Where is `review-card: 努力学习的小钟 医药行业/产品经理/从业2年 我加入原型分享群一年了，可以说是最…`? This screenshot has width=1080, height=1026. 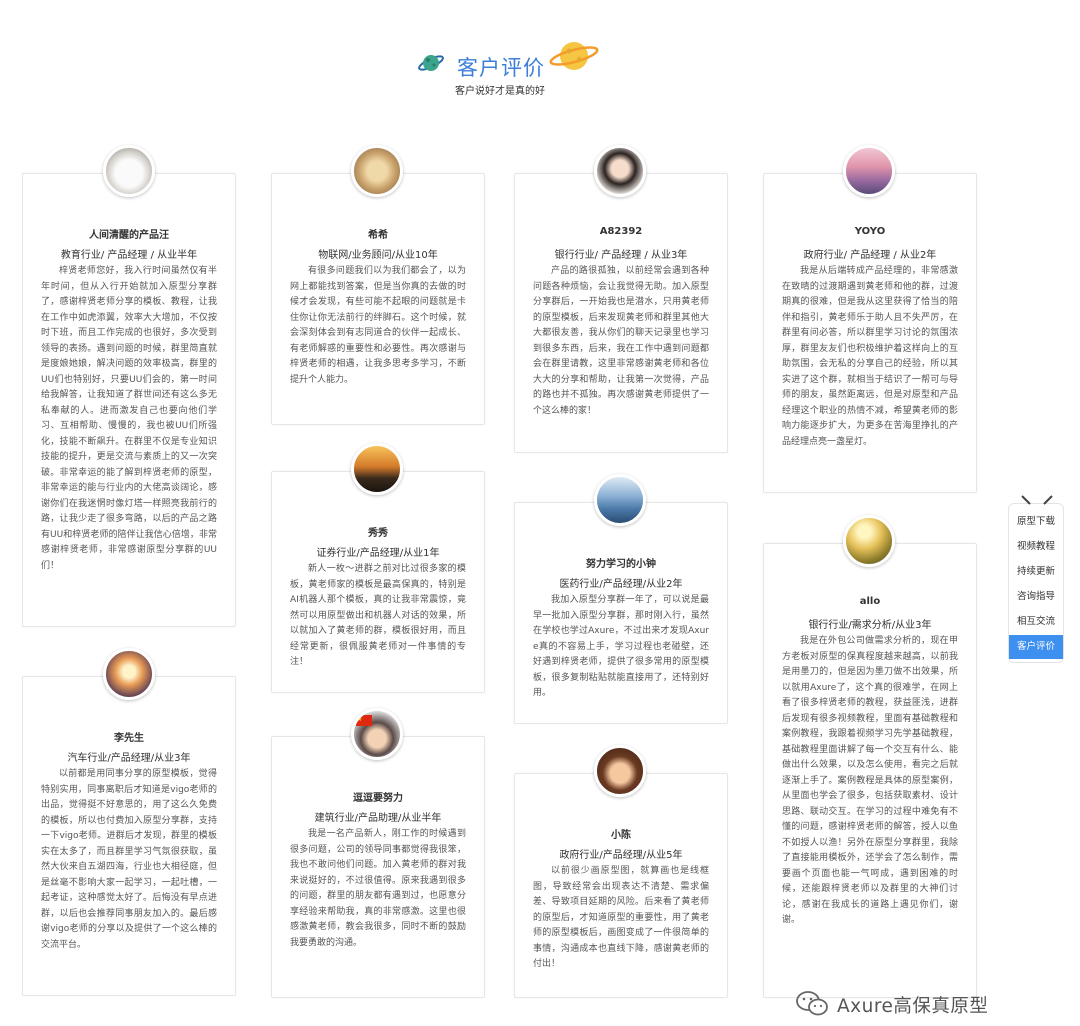
review-card: 努力学习的小钟 医药行业/产品经理/从业2年 我加入原型分享群一年了，可以说是最… is located at coordinates (621, 613).